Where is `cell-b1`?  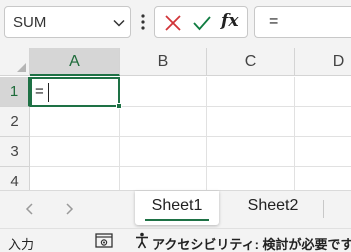
cell-b1 is located at coordinates (163, 92).